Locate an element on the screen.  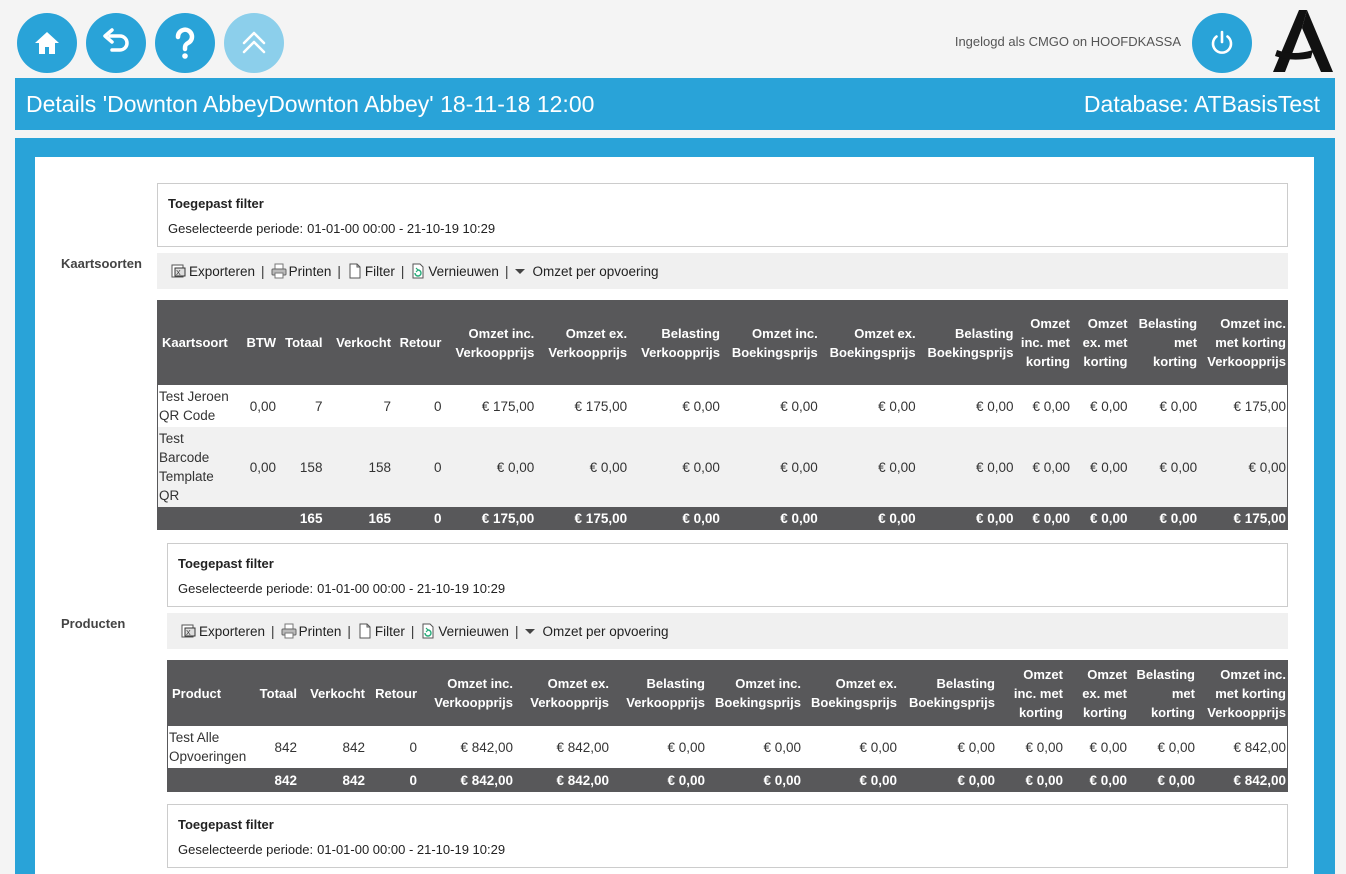
home-icon is located at coordinates (47, 43).